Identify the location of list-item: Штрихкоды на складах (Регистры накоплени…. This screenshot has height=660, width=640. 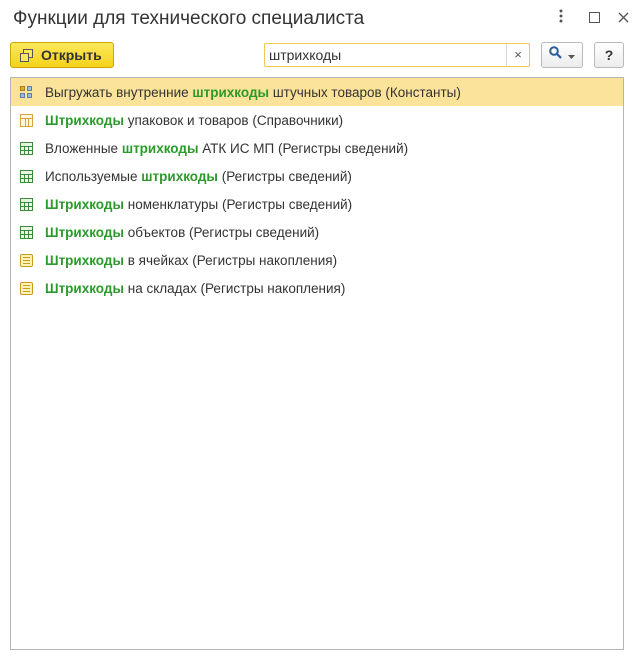
(317, 288).